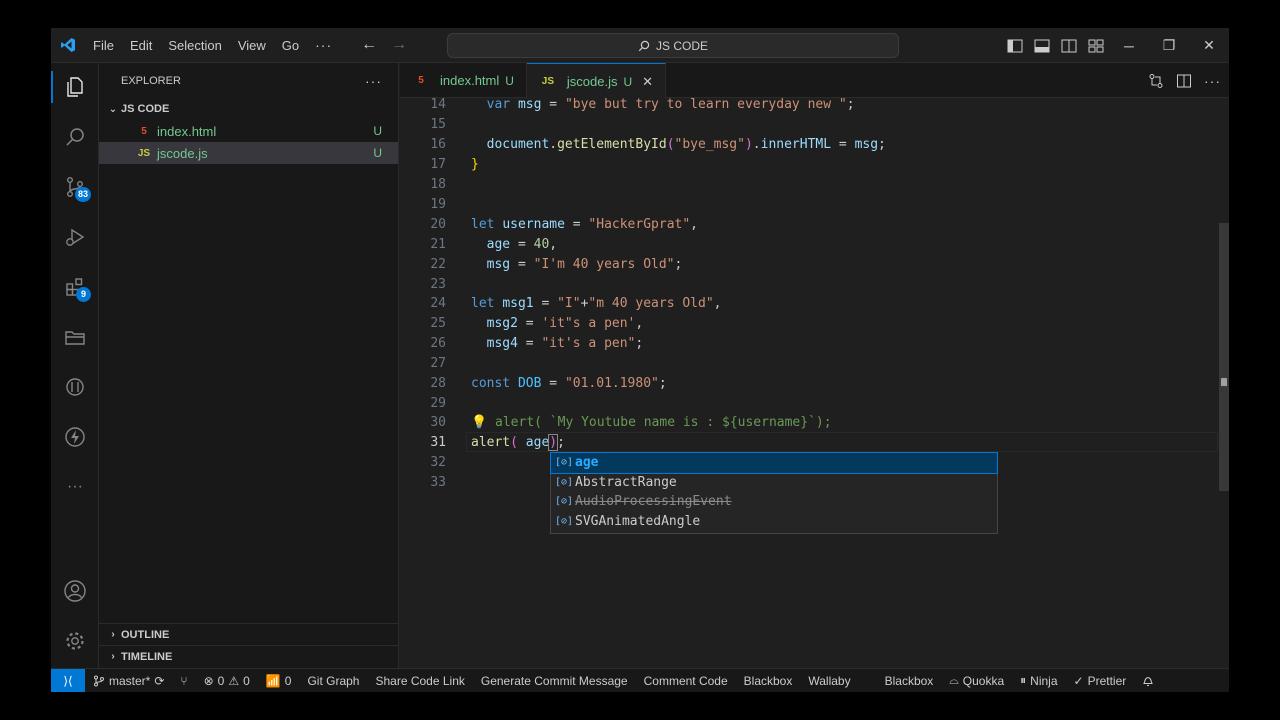  I want to click on timeline-section: › TIMELINE, so click(249, 656).